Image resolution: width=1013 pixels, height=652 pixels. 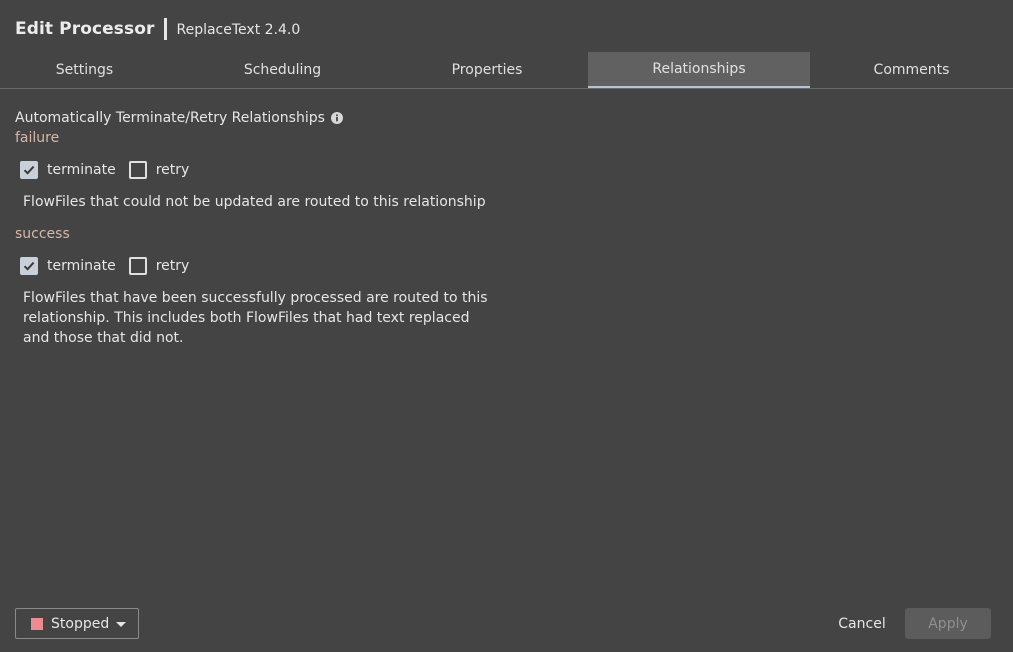 What do you see at coordinates (172, 266) in the screenshot?
I see `success-retry-label: retry` at bounding box center [172, 266].